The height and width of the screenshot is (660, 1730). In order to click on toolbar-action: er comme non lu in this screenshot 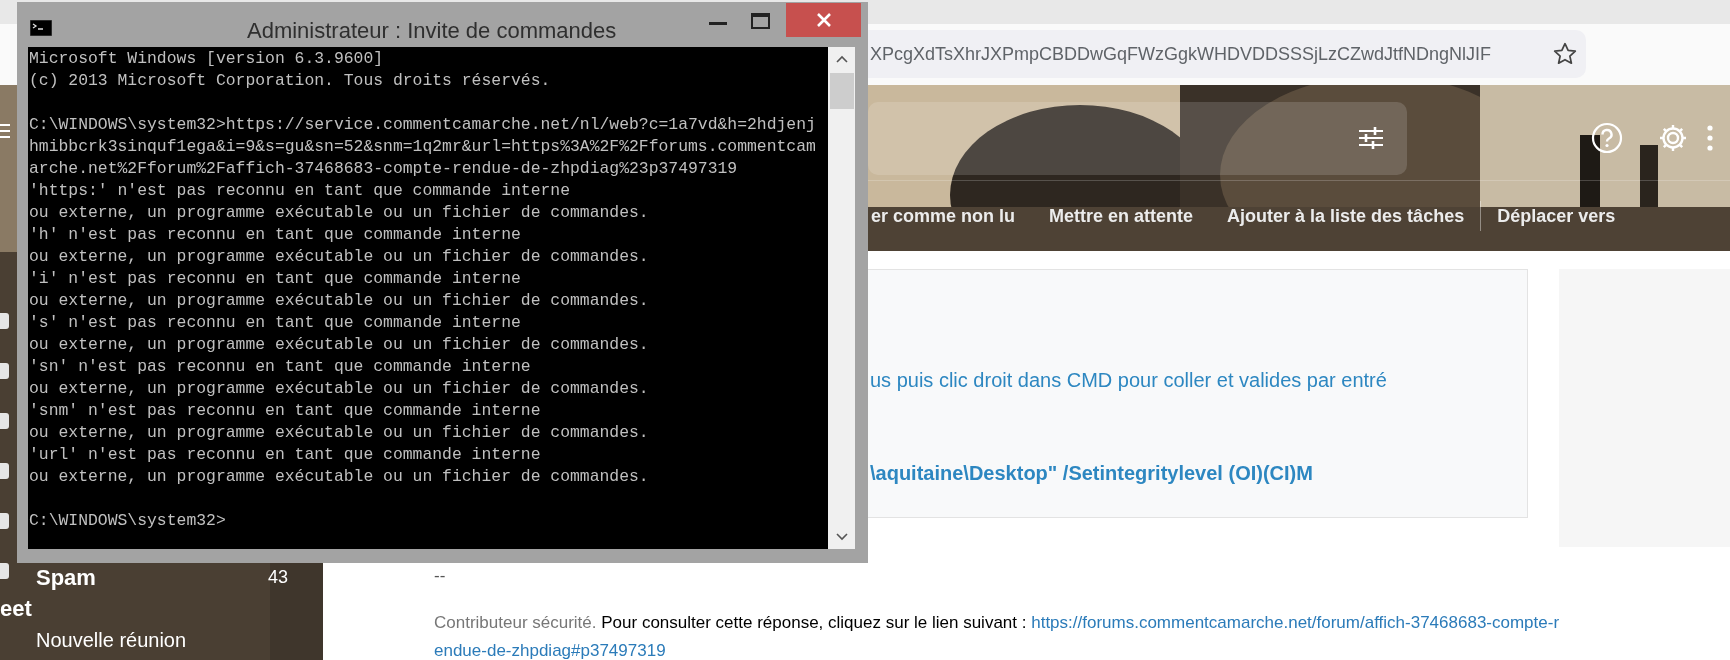, I will do `click(943, 216)`.